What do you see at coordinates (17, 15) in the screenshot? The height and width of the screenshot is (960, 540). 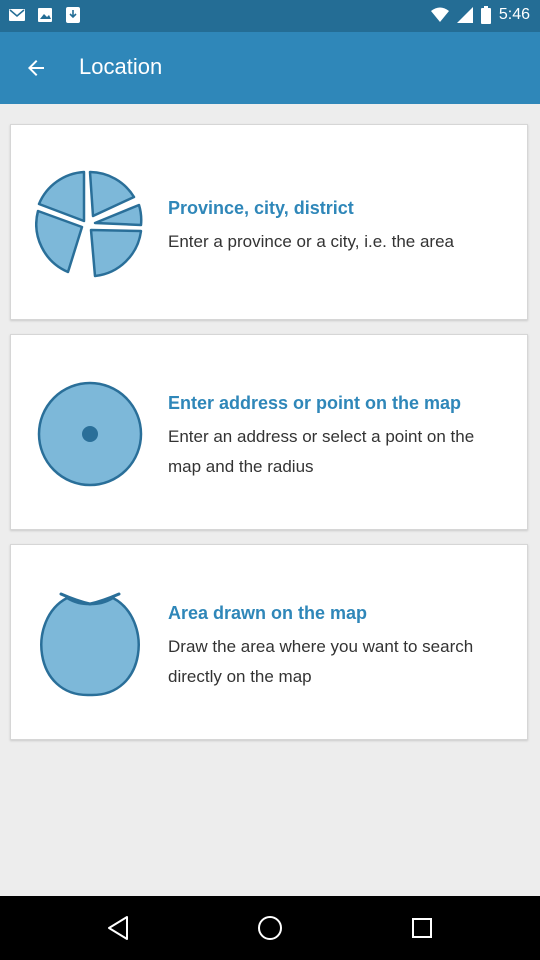 I see `mail-notification-icon` at bounding box center [17, 15].